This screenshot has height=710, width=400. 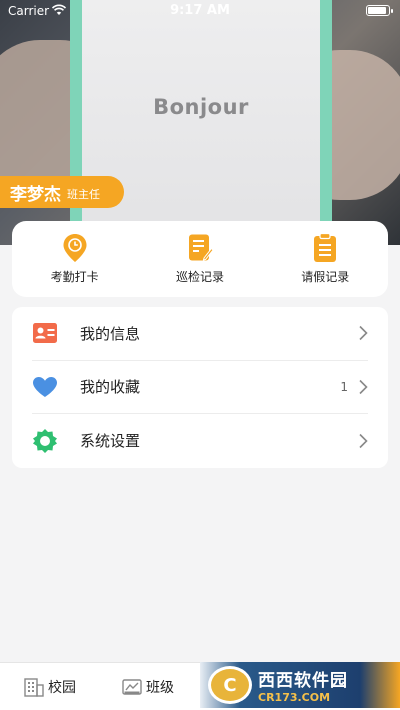 What do you see at coordinates (83, 194) in the screenshot?
I see `user-role: 班主任` at bounding box center [83, 194].